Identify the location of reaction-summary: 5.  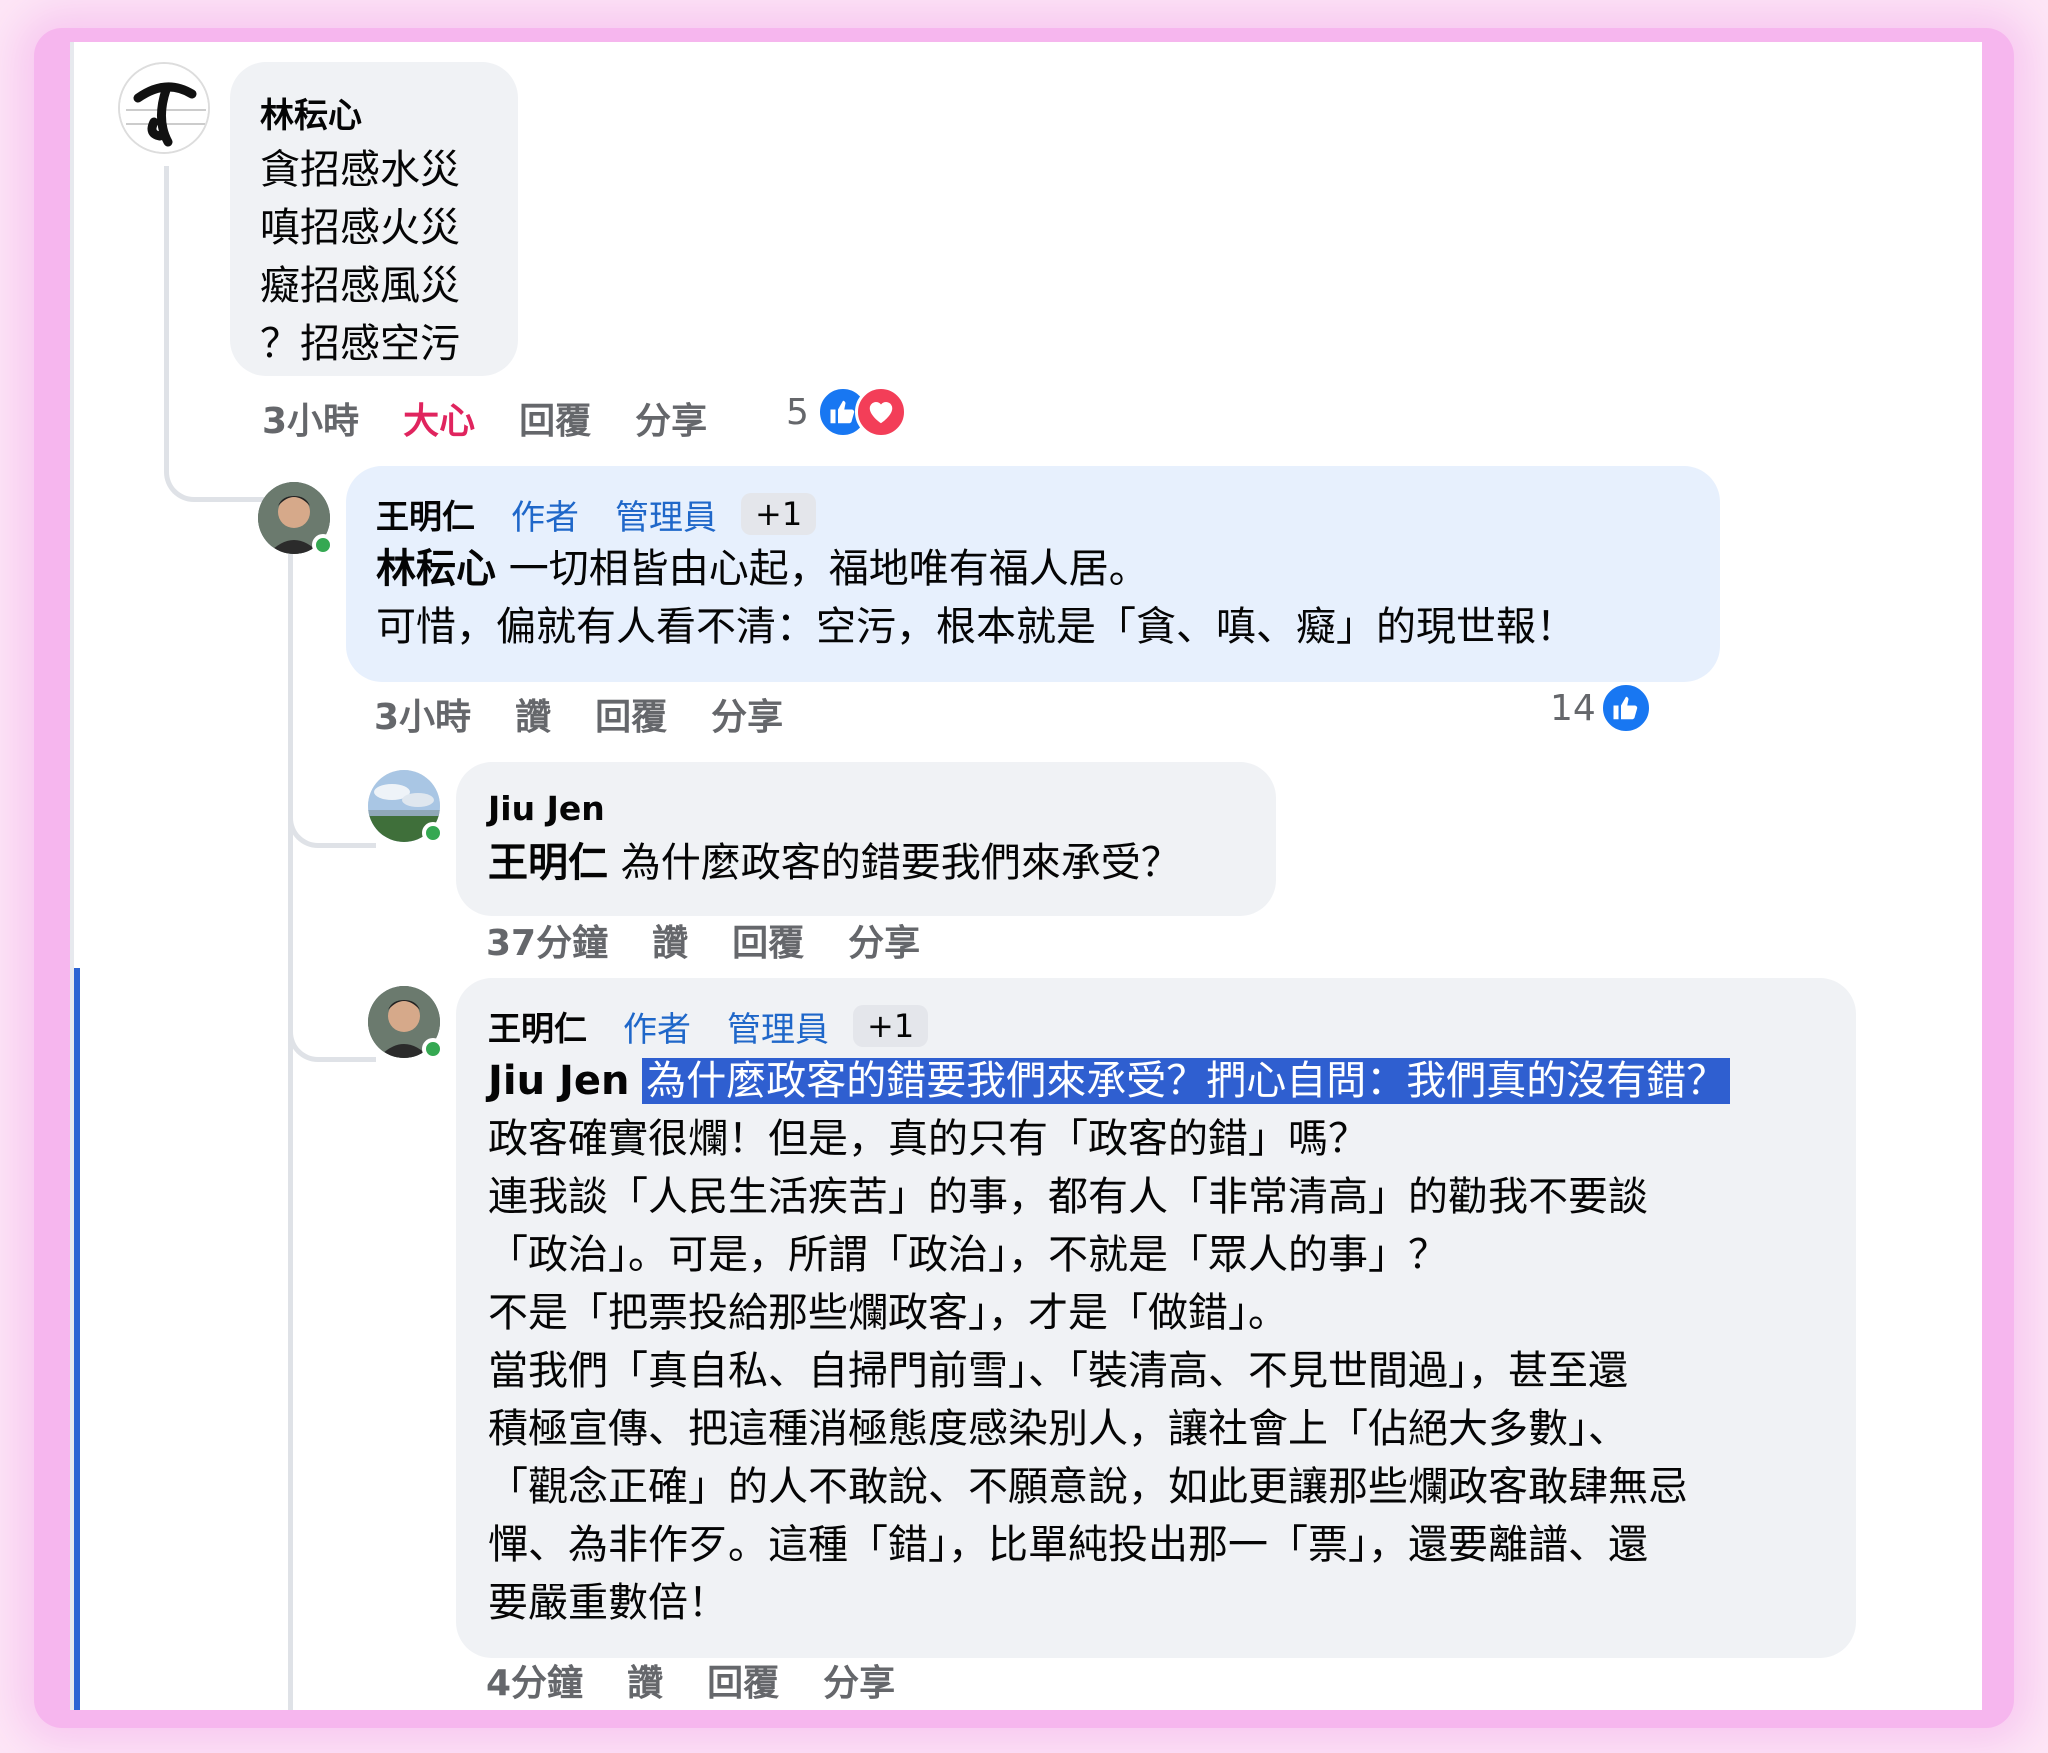
(846, 412).